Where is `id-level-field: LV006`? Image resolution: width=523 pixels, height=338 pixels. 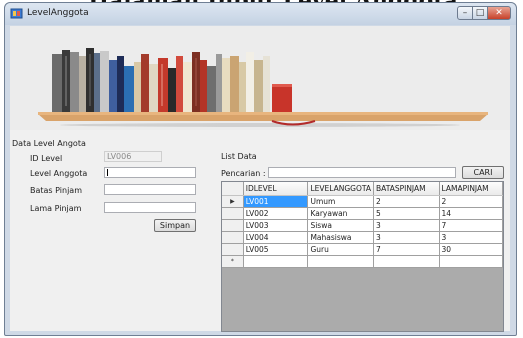 id-level-field: LV006 is located at coordinates (133, 156).